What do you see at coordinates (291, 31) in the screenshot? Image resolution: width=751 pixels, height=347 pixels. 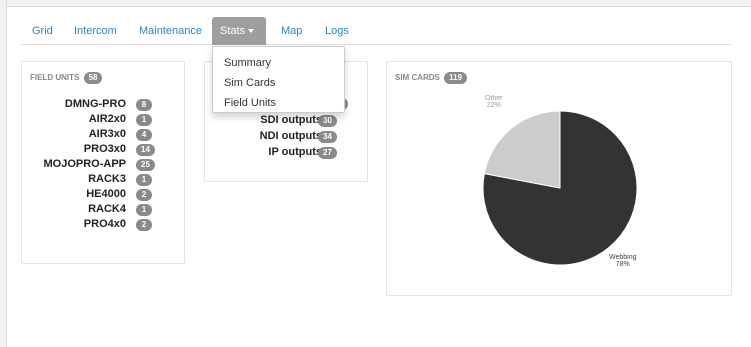 I see `tab-map: Map` at bounding box center [291, 31].